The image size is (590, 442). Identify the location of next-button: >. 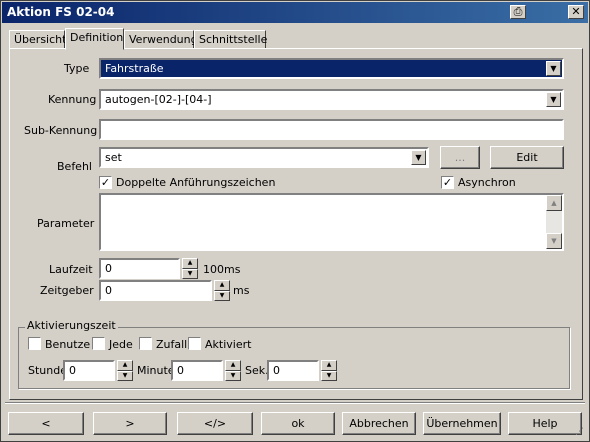
(130, 423).